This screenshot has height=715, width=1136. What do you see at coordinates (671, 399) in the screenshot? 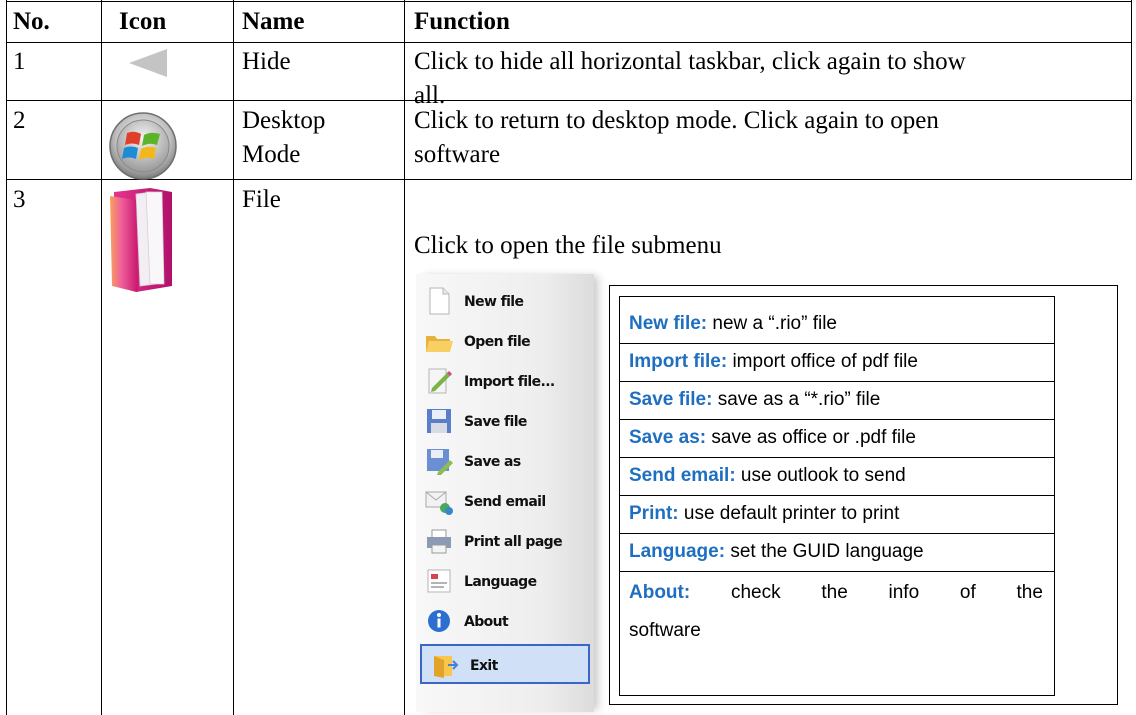
I see `description-term: Save file:` at bounding box center [671, 399].